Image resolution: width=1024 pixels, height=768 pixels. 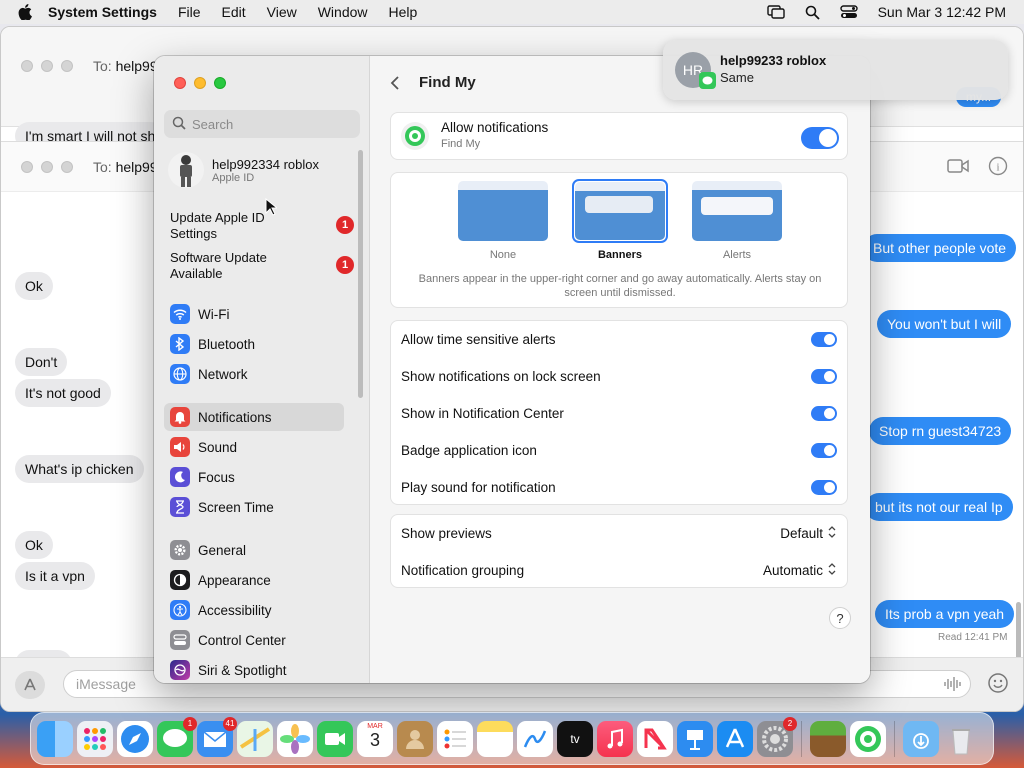 I want to click on sidebar-item-wifi: Wi-Fi, so click(x=254, y=314).